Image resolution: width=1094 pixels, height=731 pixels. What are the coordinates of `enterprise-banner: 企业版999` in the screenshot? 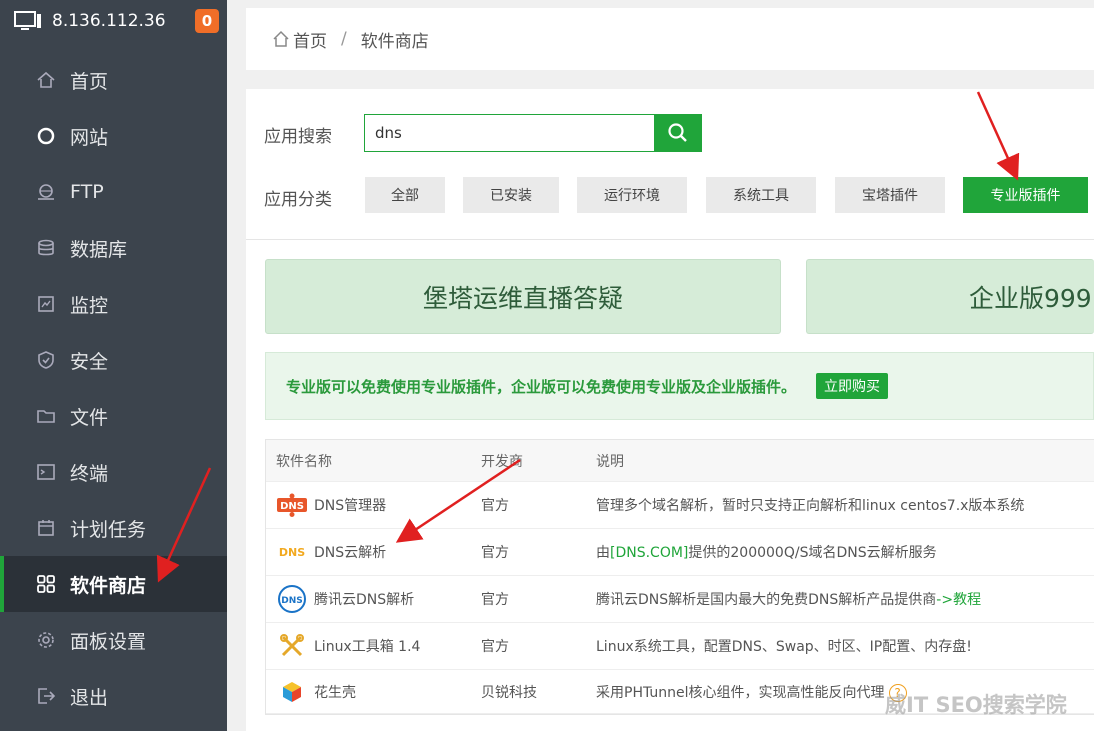 It's located at (950, 296).